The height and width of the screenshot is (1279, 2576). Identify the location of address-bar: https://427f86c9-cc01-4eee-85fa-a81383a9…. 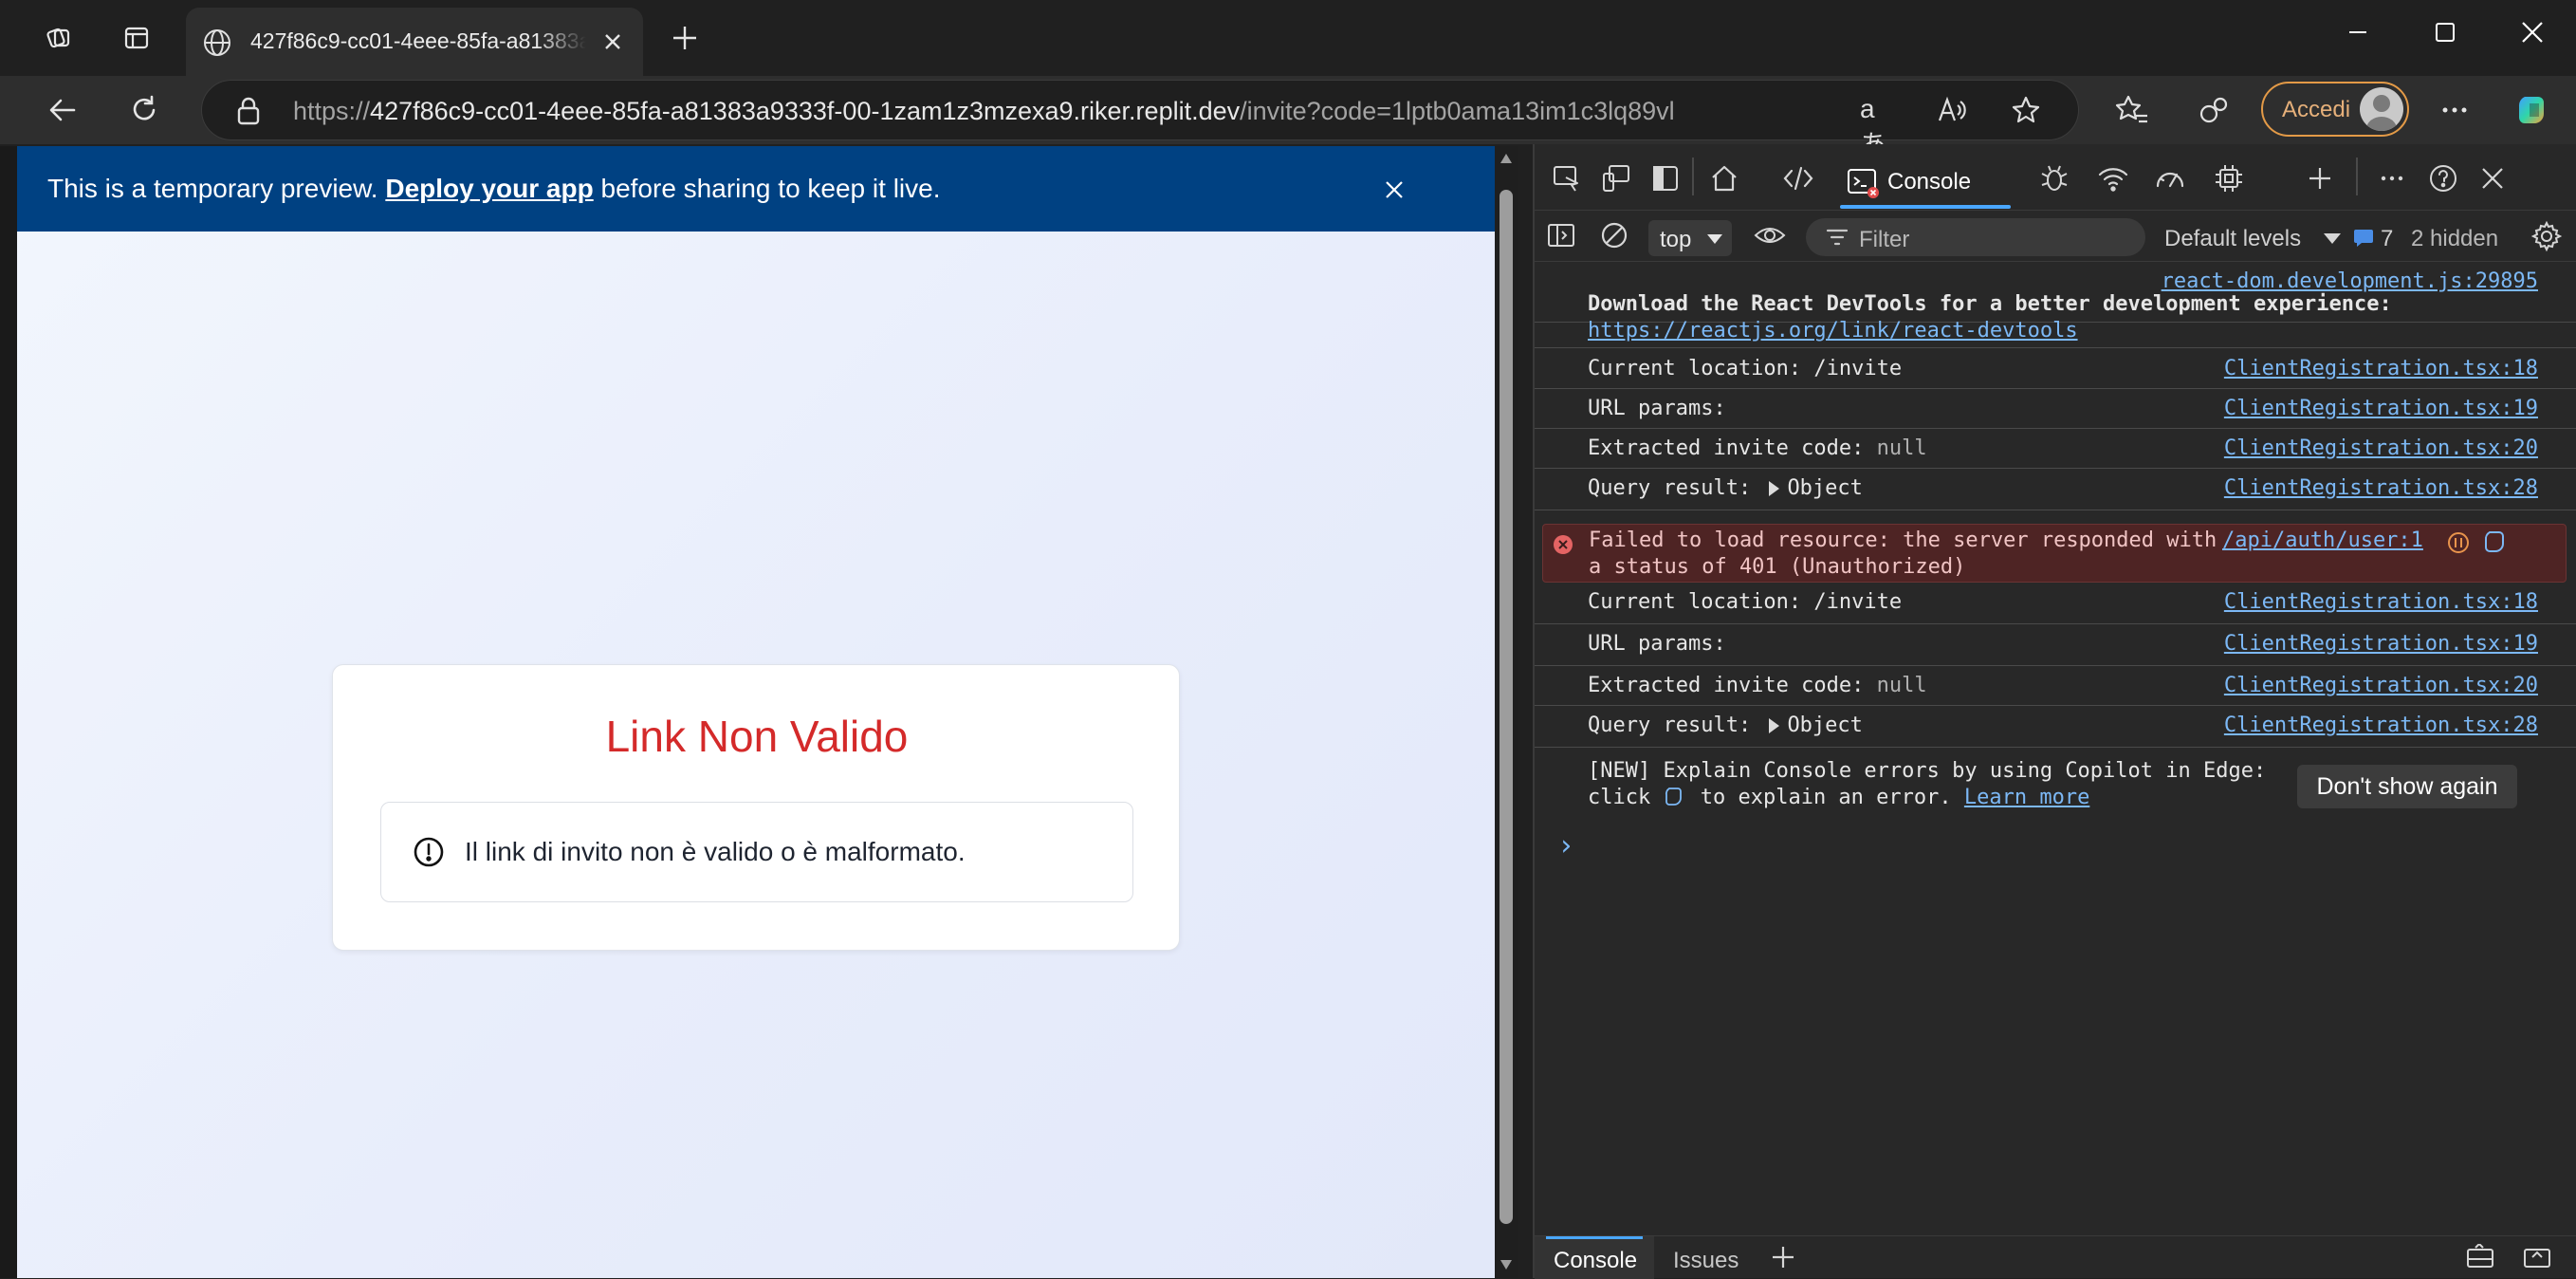
(1140, 119).